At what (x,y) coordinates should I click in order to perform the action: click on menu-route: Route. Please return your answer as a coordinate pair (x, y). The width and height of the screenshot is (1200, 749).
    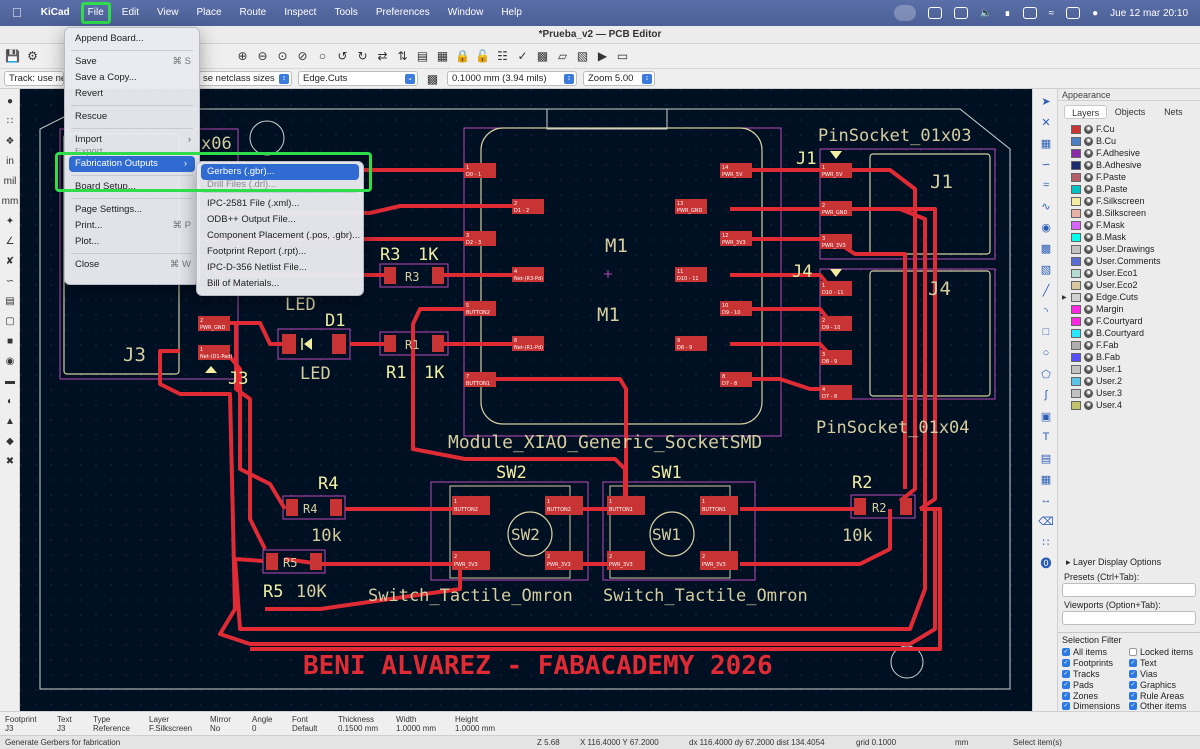
    Looking at the image, I should click on (253, 13).